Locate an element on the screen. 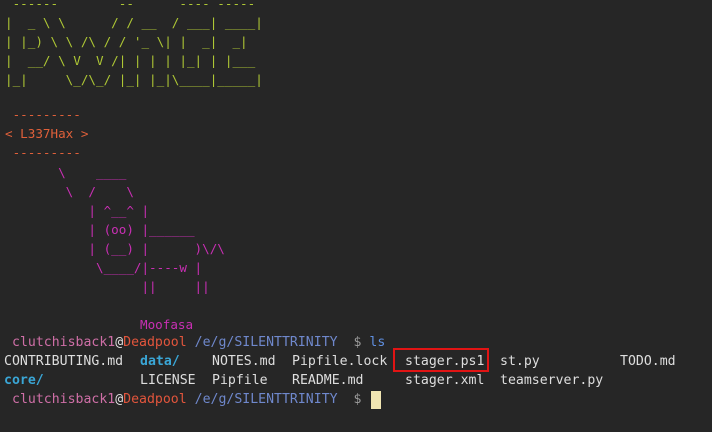  ls-entry-file: Pipfile.lock is located at coordinates (340, 361).